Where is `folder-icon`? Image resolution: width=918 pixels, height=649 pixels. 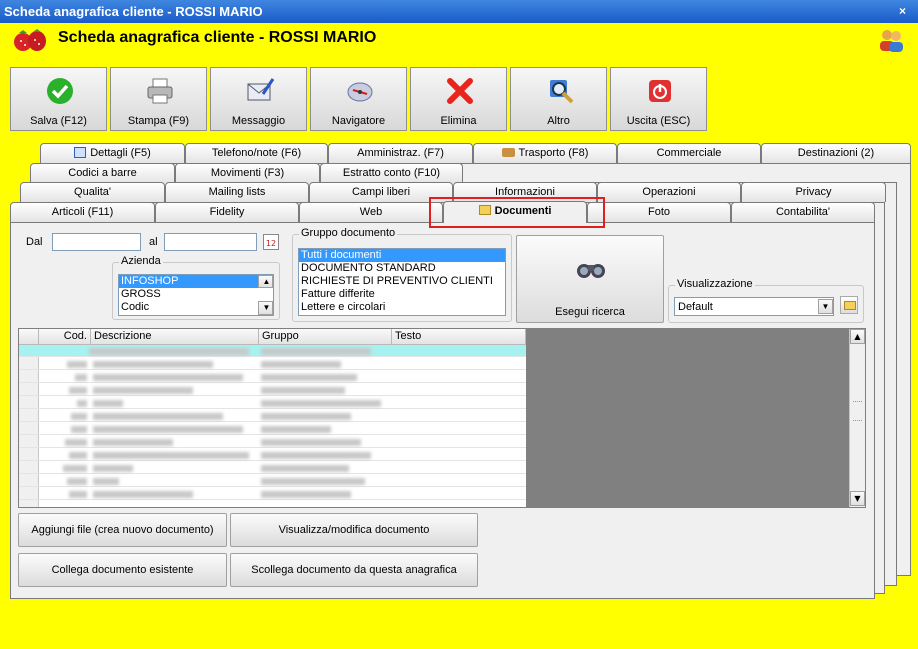 folder-icon is located at coordinates (850, 305).